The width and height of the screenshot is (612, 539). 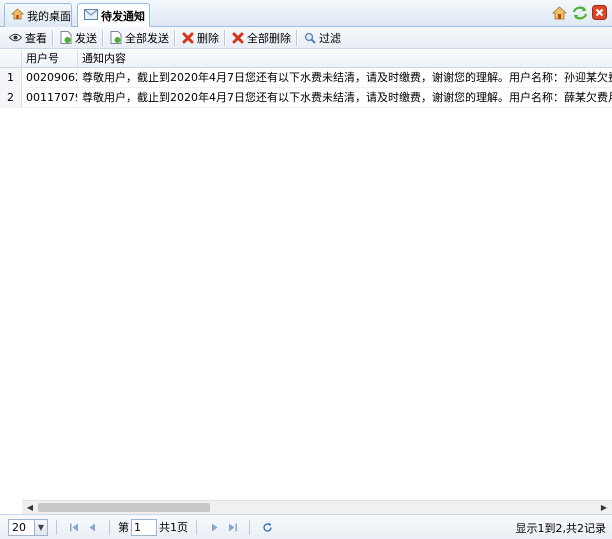 I want to click on magnifier-icon, so click(x=309, y=37).